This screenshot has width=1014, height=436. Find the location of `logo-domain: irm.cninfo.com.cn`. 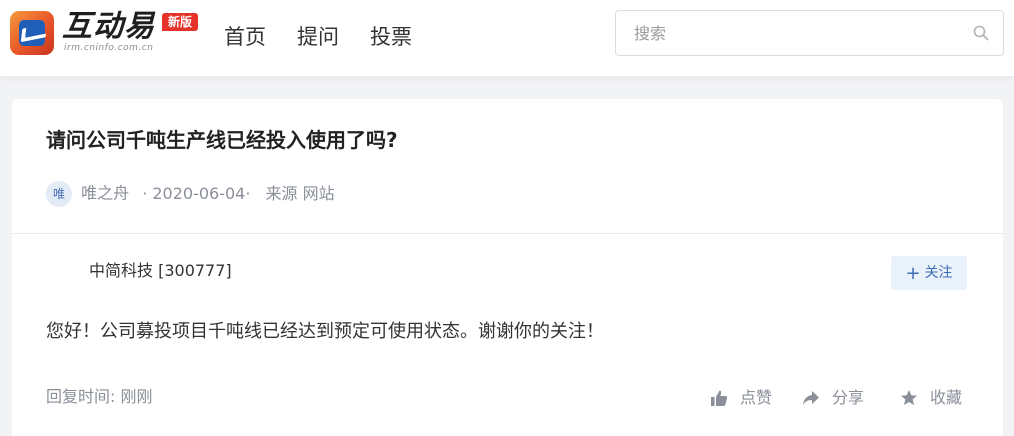

logo-domain: irm.cninfo.com.cn is located at coordinates (109, 48).